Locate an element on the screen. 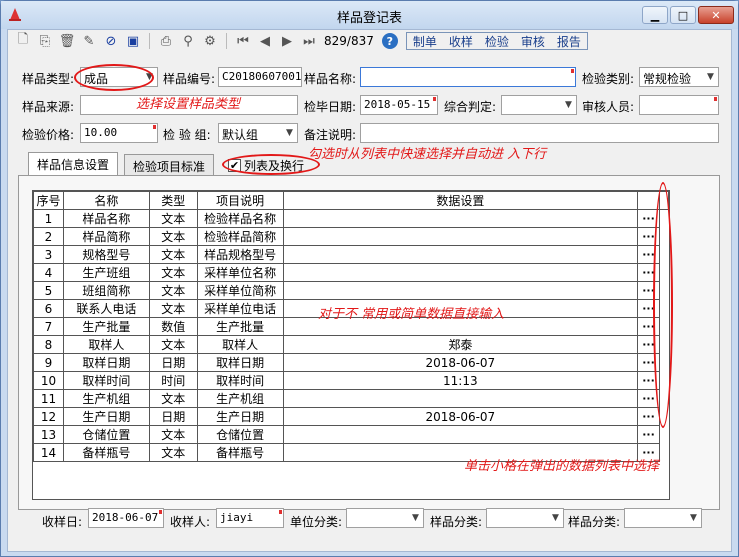 The width and height of the screenshot is (739, 557). cell-index: 14 is located at coordinates (48, 452).